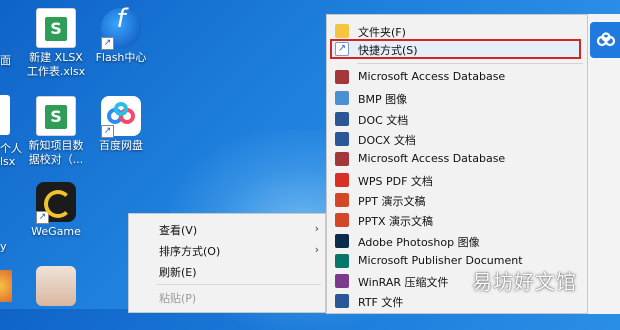 This screenshot has width=620, height=330. What do you see at coordinates (189, 251) in the screenshot?
I see `menu-item-sort: 排序方式(O)` at bounding box center [189, 251].